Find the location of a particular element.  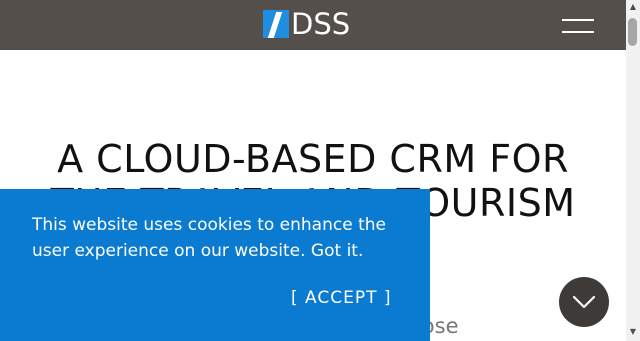

dss-logo: DSS is located at coordinates (306, 24).